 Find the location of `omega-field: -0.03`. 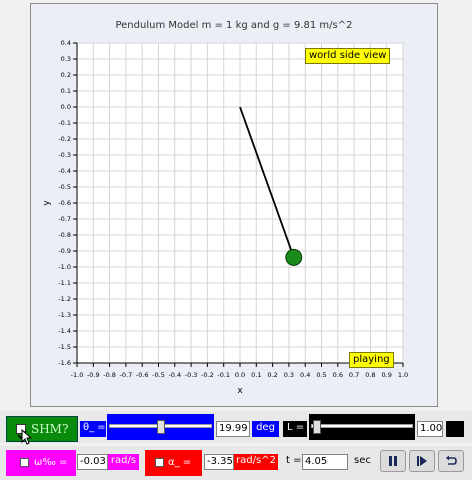

omega-field: -0.03 is located at coordinates (92, 462).